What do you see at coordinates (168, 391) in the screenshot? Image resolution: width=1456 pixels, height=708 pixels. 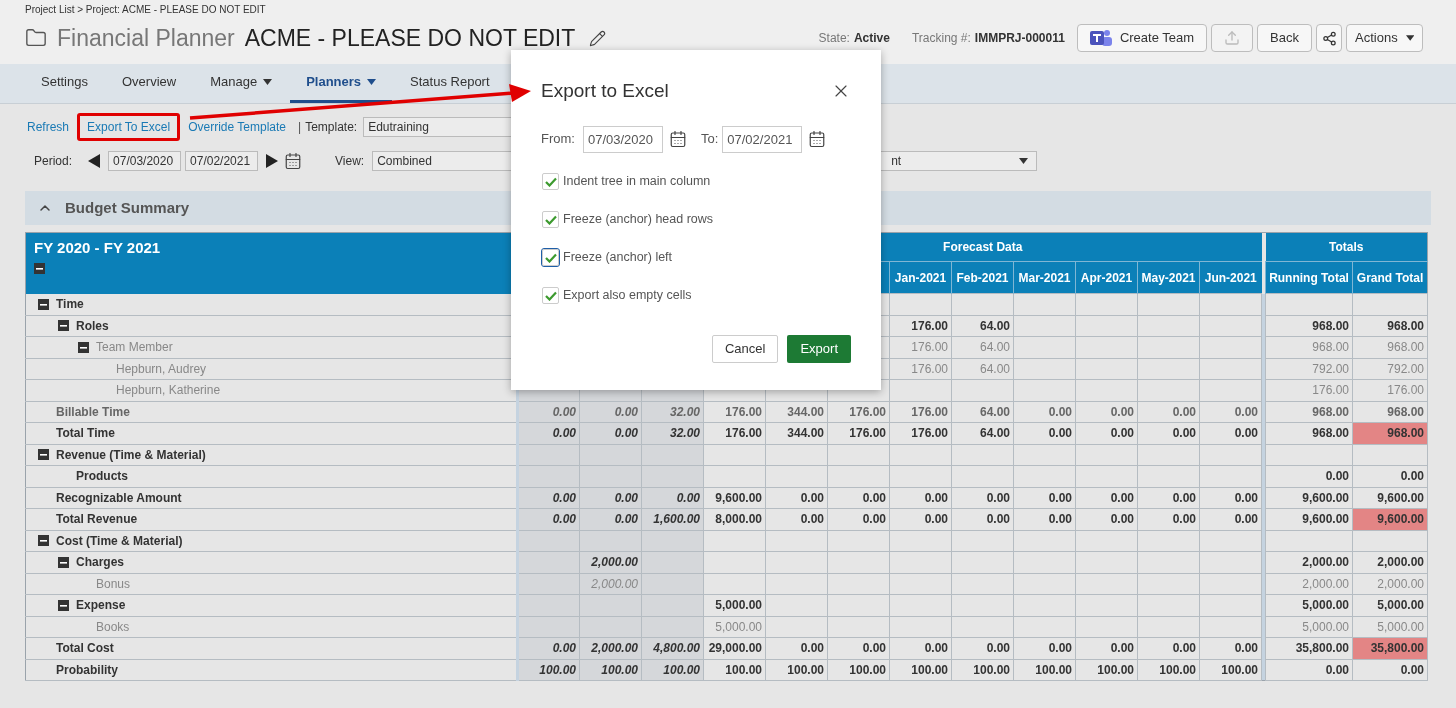 I see `row-label: Hepburn, Katherine` at bounding box center [168, 391].